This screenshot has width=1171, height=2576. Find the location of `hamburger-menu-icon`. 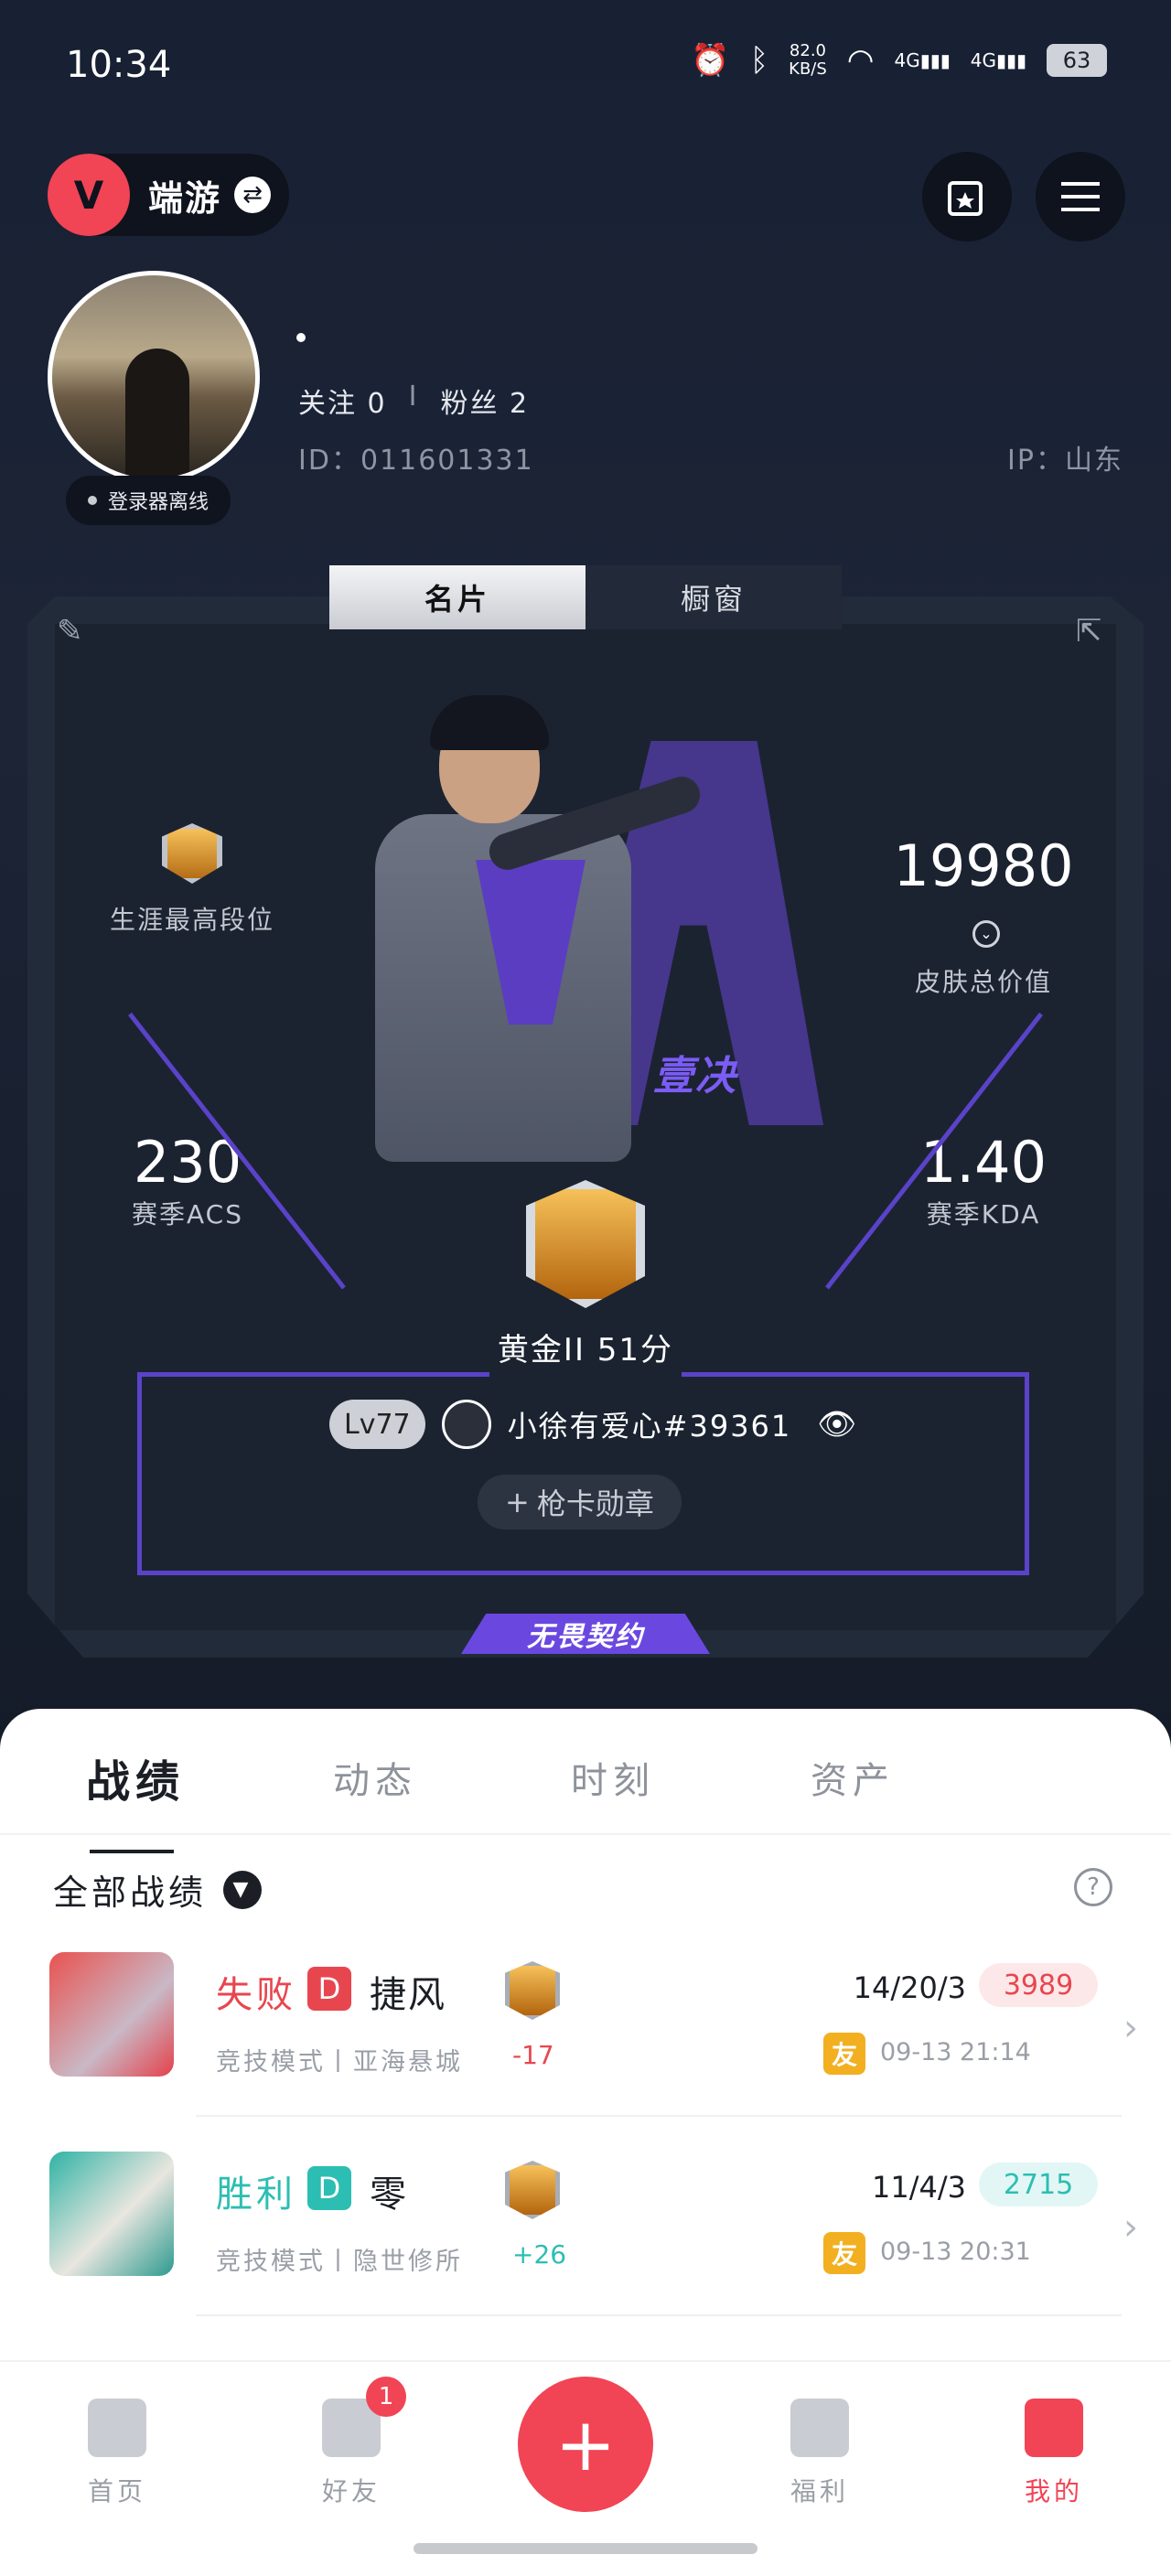

hamburger-menu-icon is located at coordinates (1080, 197).